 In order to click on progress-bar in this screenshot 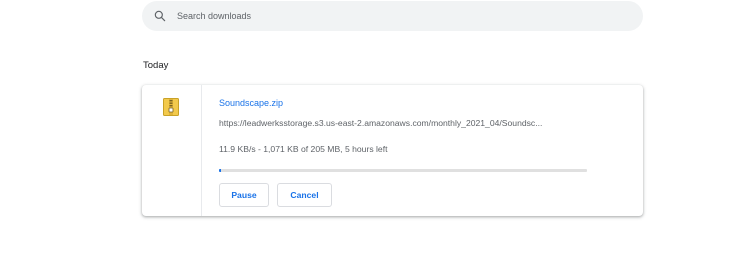, I will do `click(403, 170)`.